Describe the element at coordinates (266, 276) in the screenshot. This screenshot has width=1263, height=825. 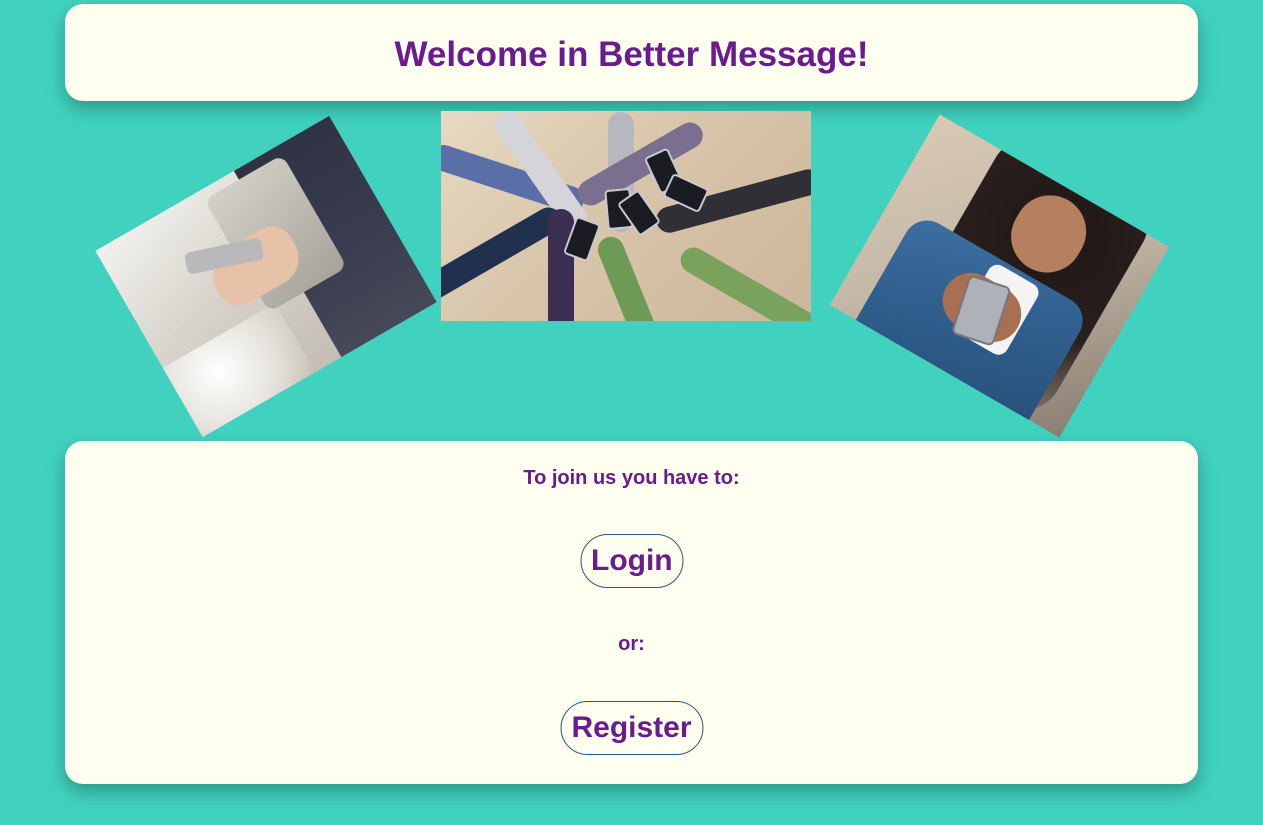
I see `person-holding-smartphone-image` at that location.